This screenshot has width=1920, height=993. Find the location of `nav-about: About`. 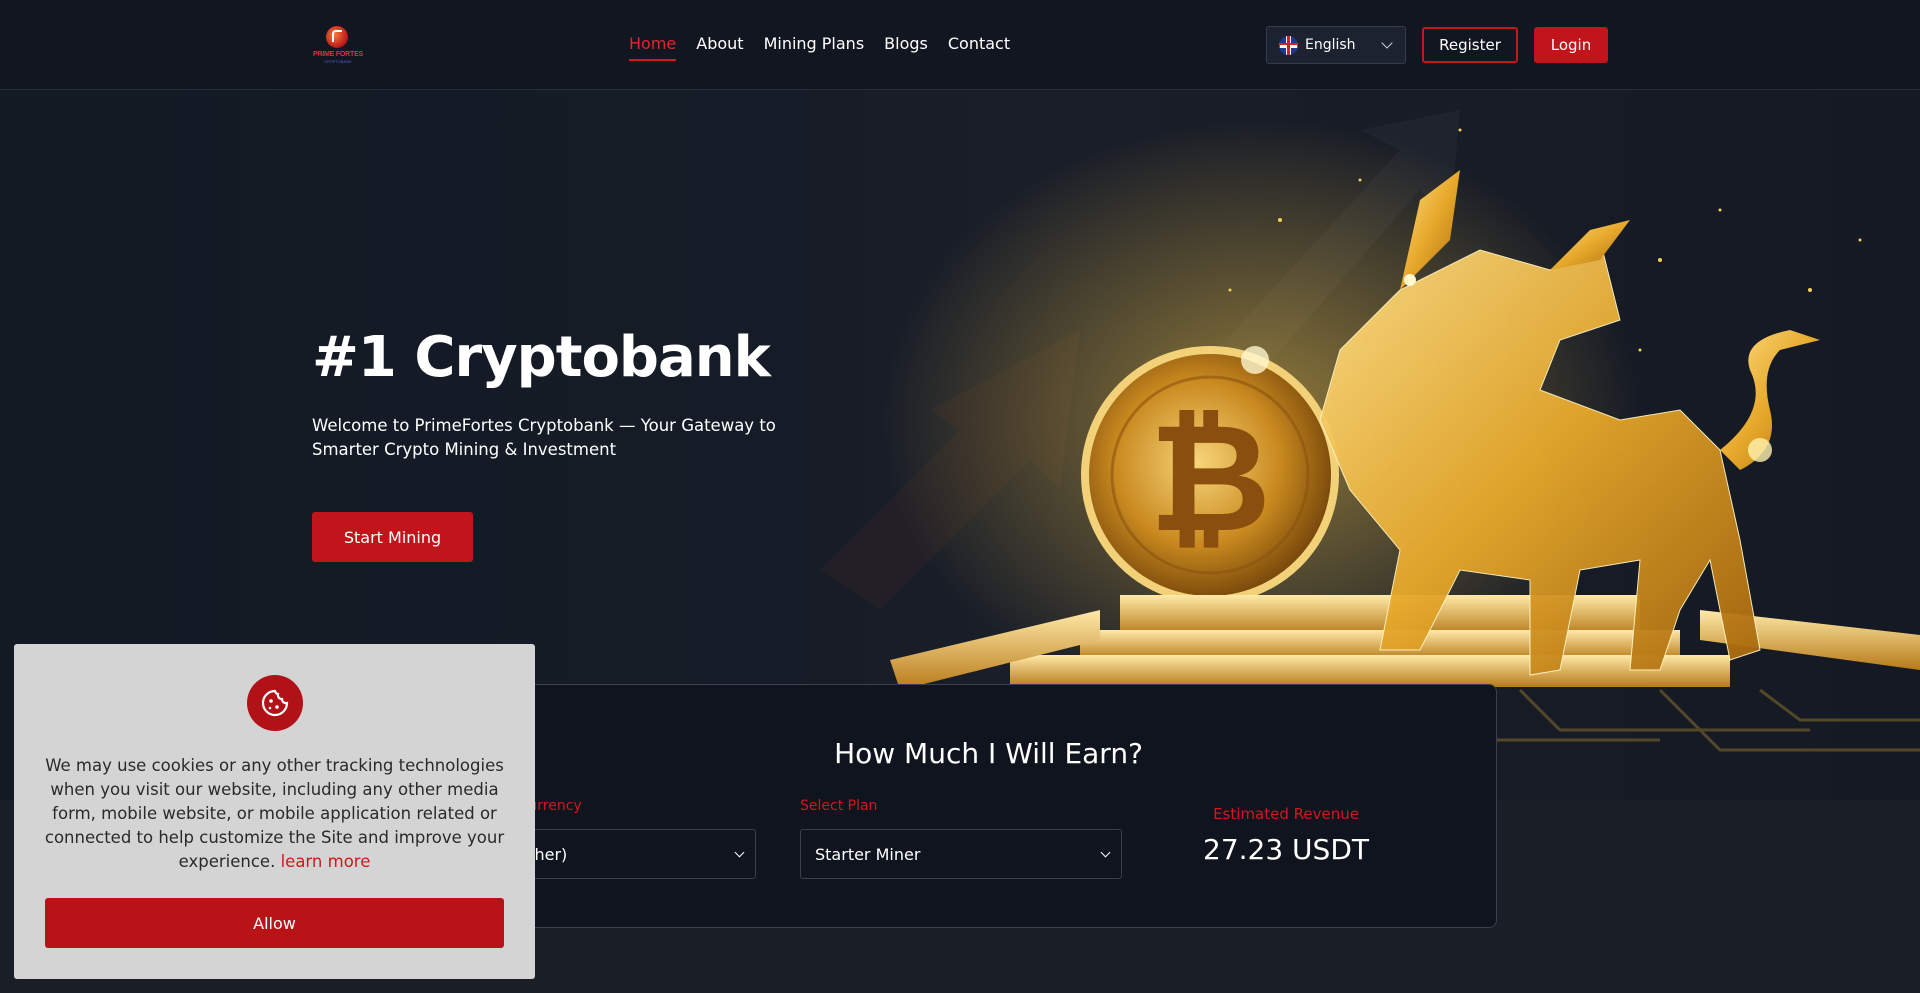

nav-about: About is located at coordinates (719, 47).